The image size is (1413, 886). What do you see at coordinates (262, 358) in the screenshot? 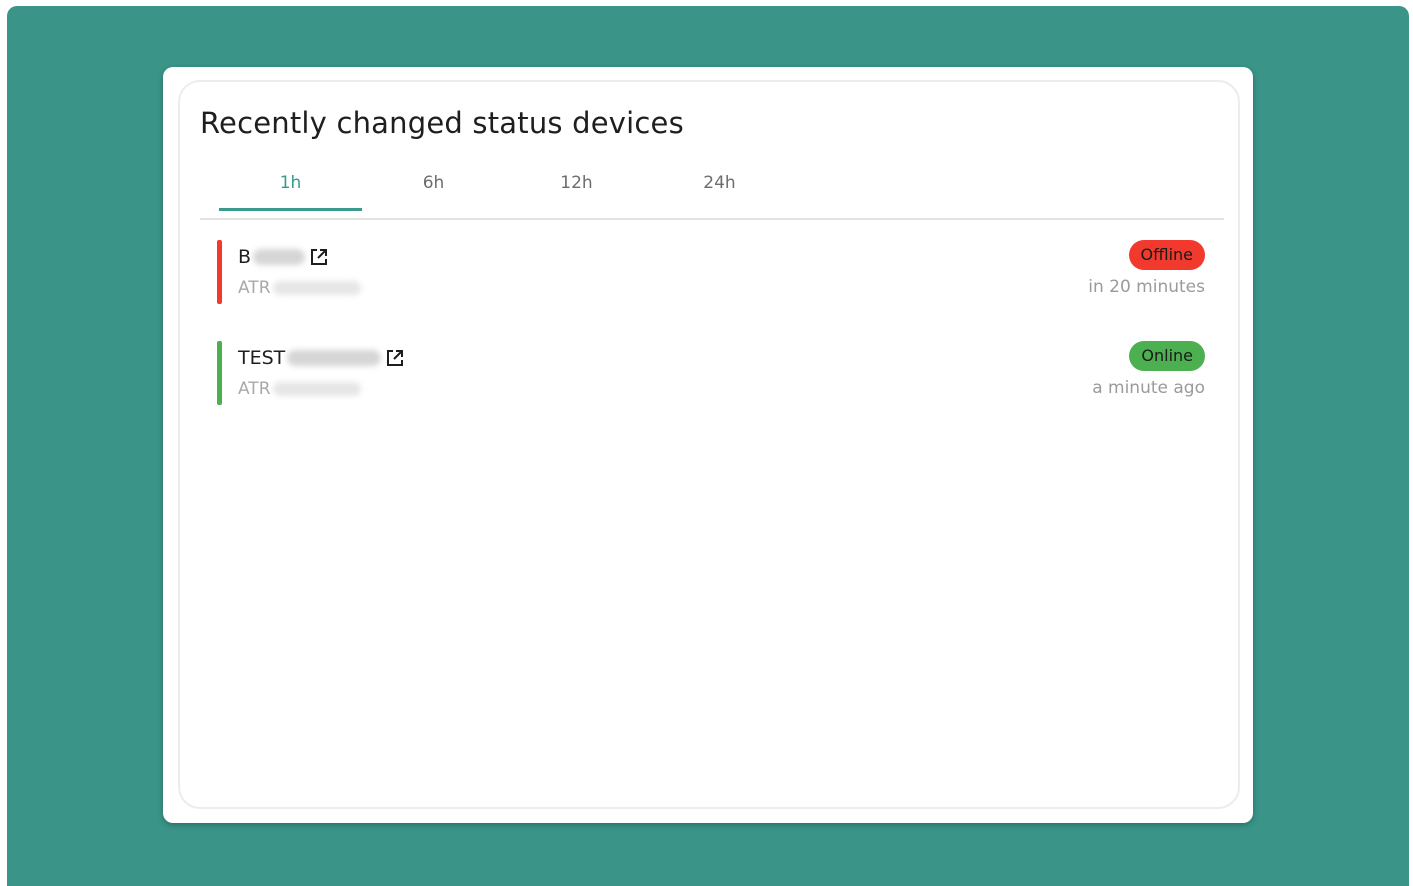
I see `device-name: TEST` at bounding box center [262, 358].